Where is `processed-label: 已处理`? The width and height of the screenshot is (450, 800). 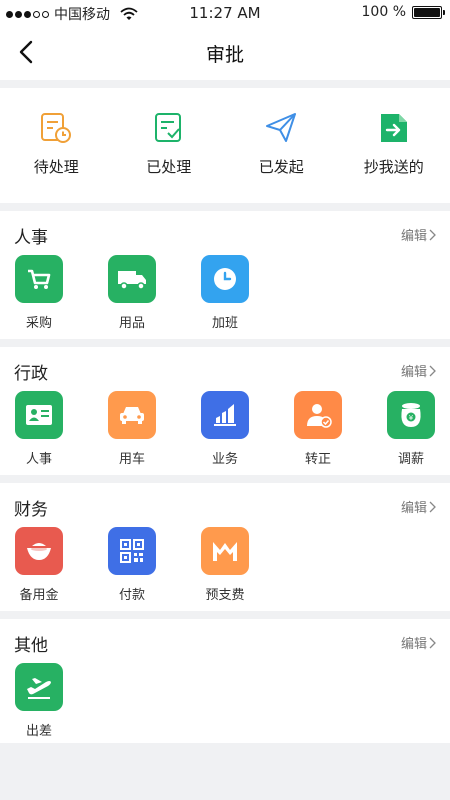 processed-label: 已处理 is located at coordinates (169, 167).